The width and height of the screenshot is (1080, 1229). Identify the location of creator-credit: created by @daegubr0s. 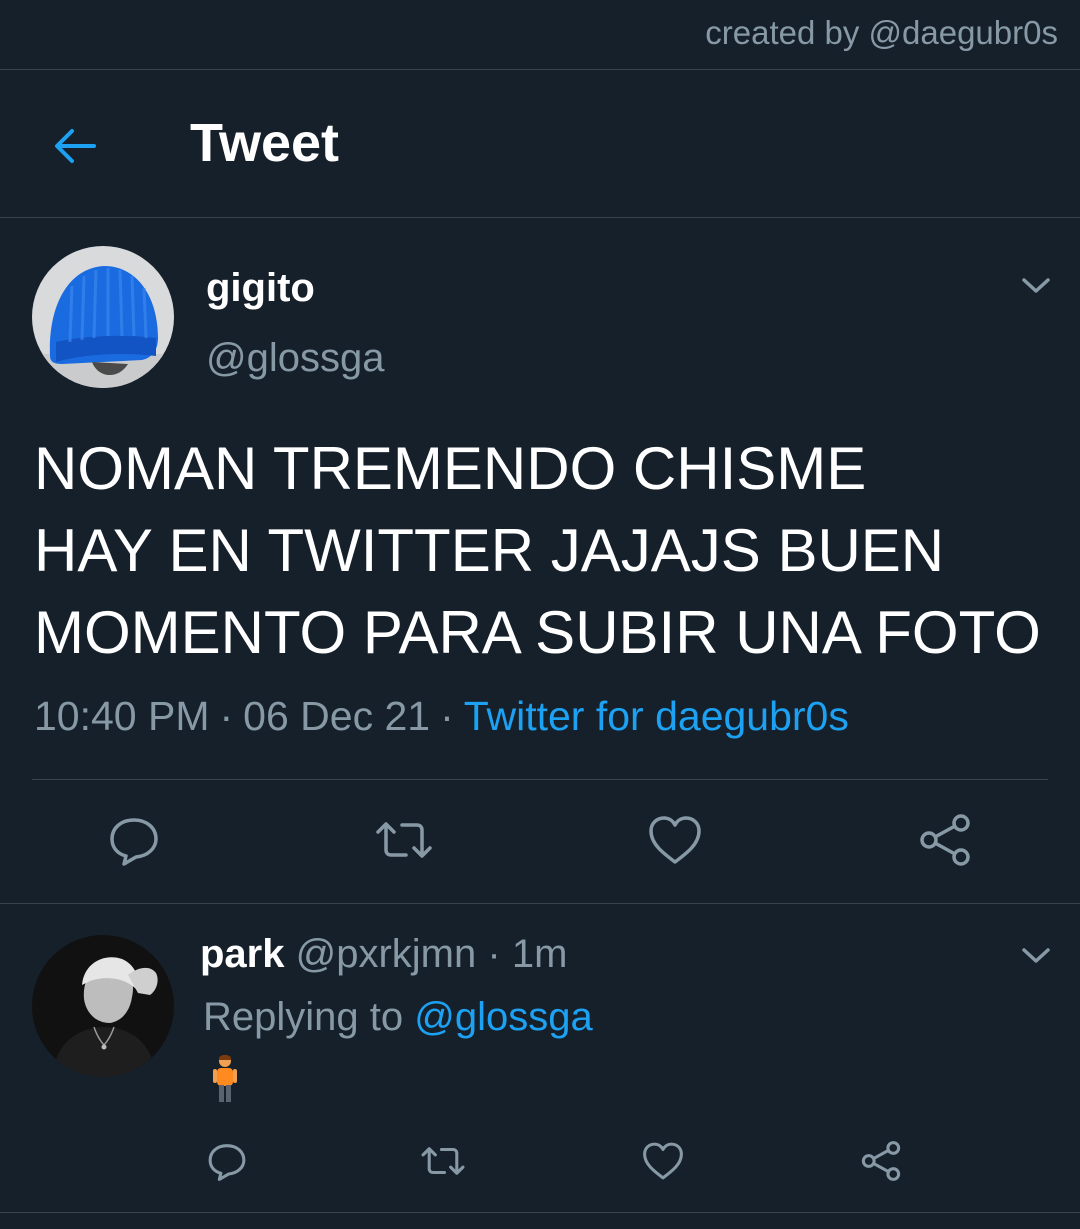
(881, 32).